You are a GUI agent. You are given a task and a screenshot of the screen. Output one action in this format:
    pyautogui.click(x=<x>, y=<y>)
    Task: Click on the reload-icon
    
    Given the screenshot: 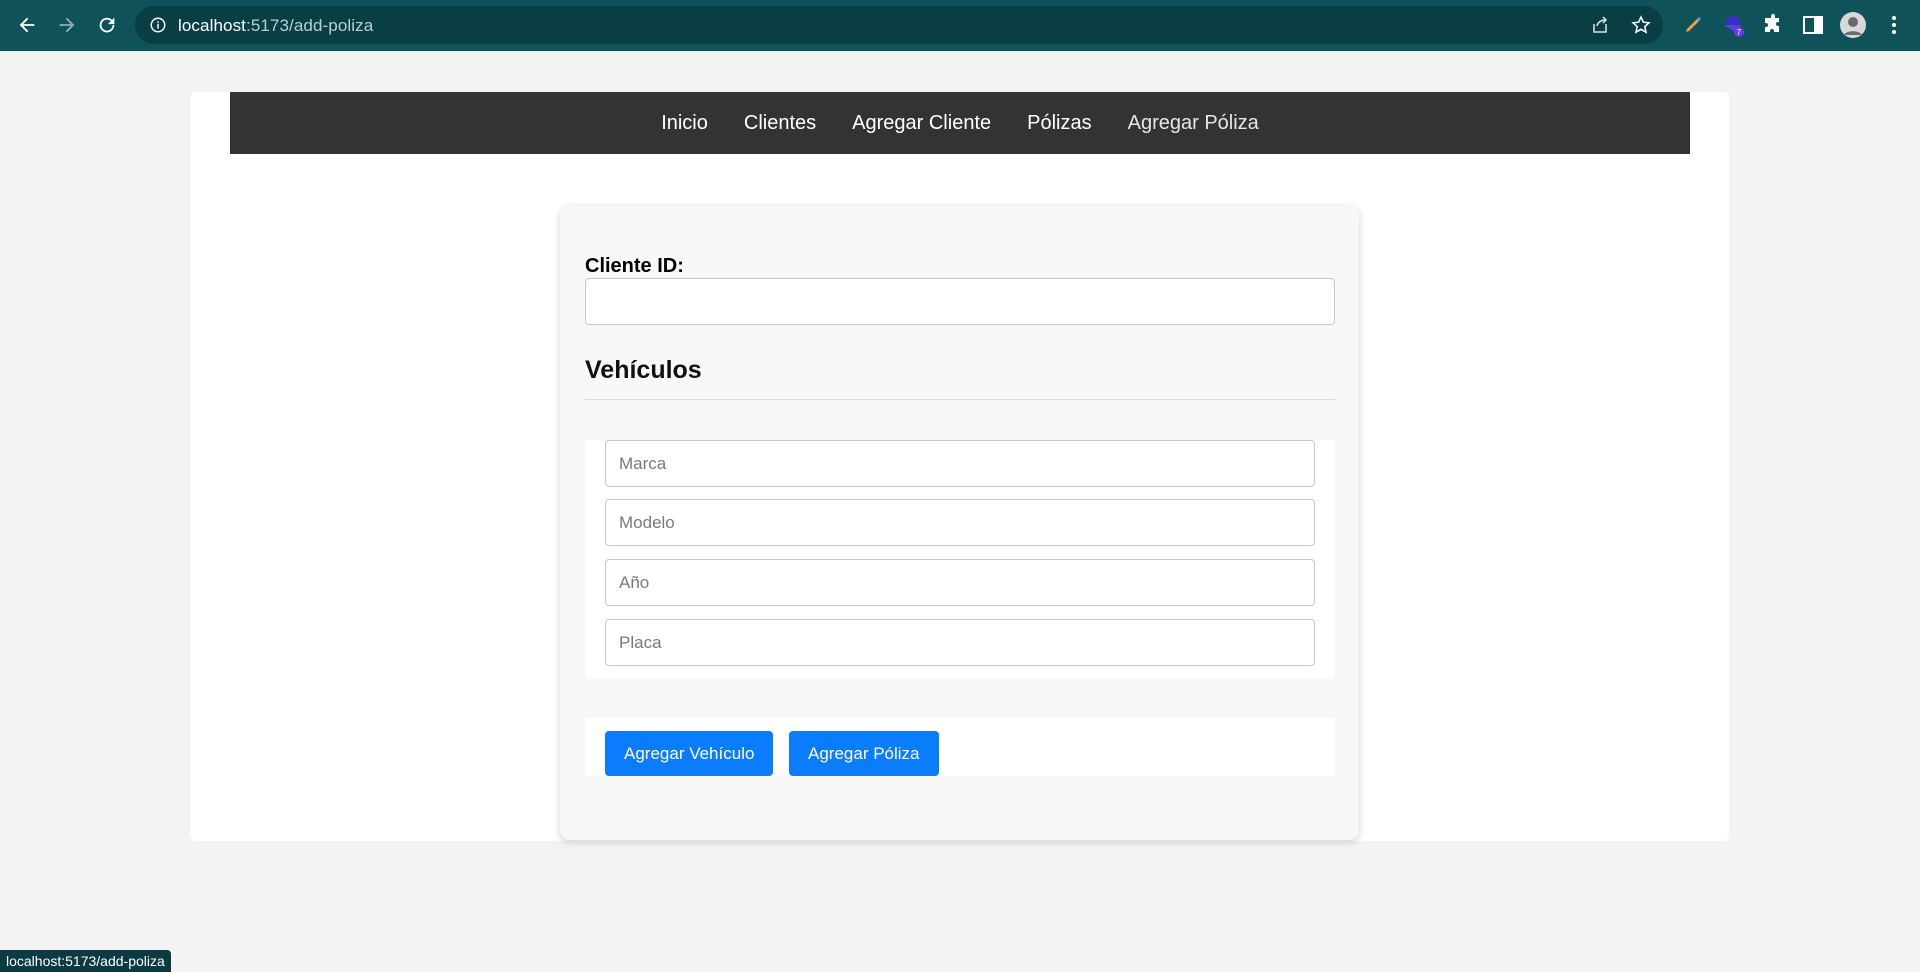 What is the action you would take?
    pyautogui.click(x=107, y=25)
    